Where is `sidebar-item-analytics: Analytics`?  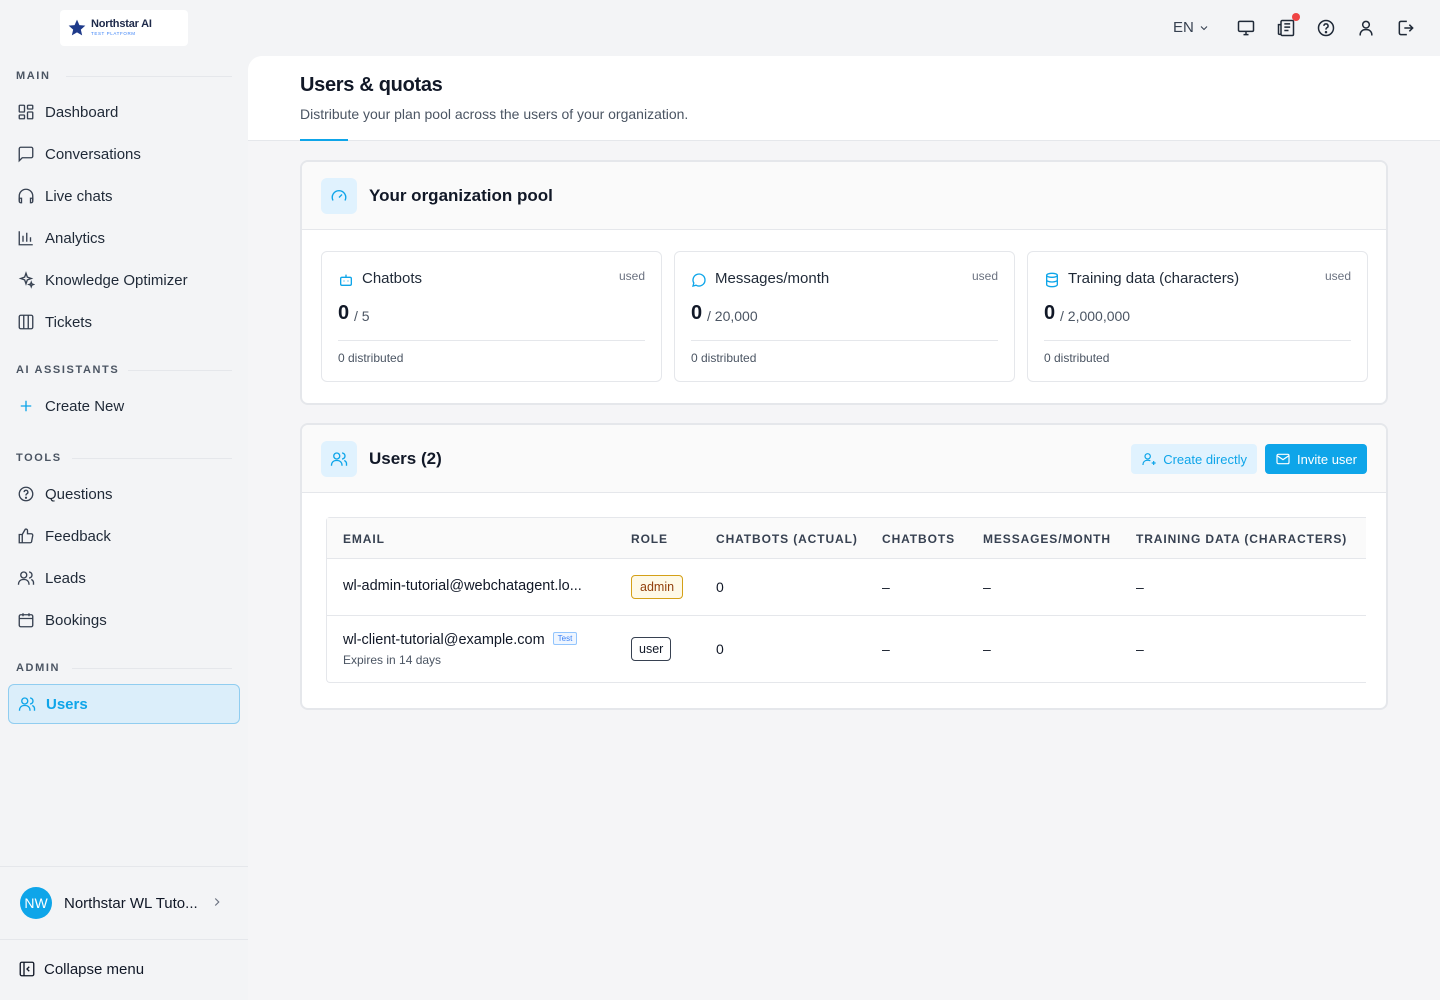
sidebar-item-analytics: Analytics is located at coordinates (124, 238).